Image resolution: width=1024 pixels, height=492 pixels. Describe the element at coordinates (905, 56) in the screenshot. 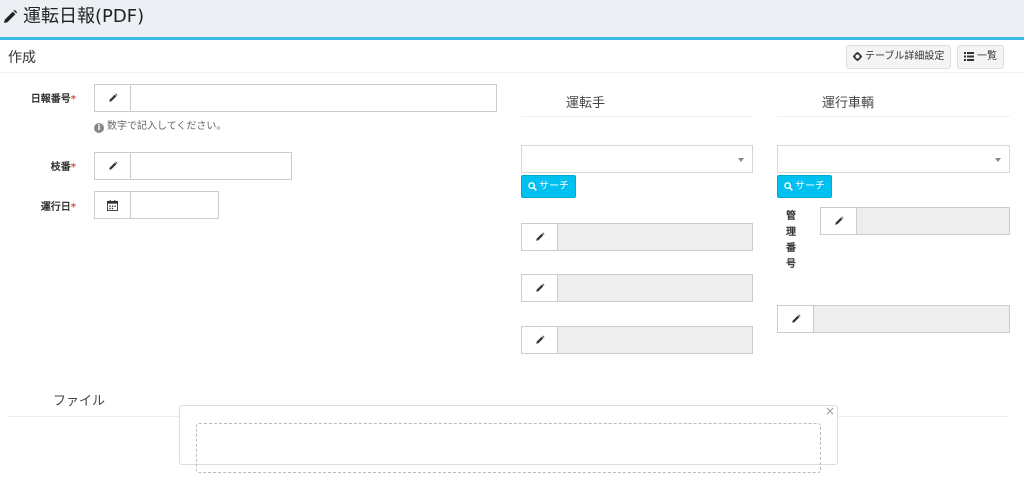

I see `table-settings-label: テーブル詳細設定` at that location.